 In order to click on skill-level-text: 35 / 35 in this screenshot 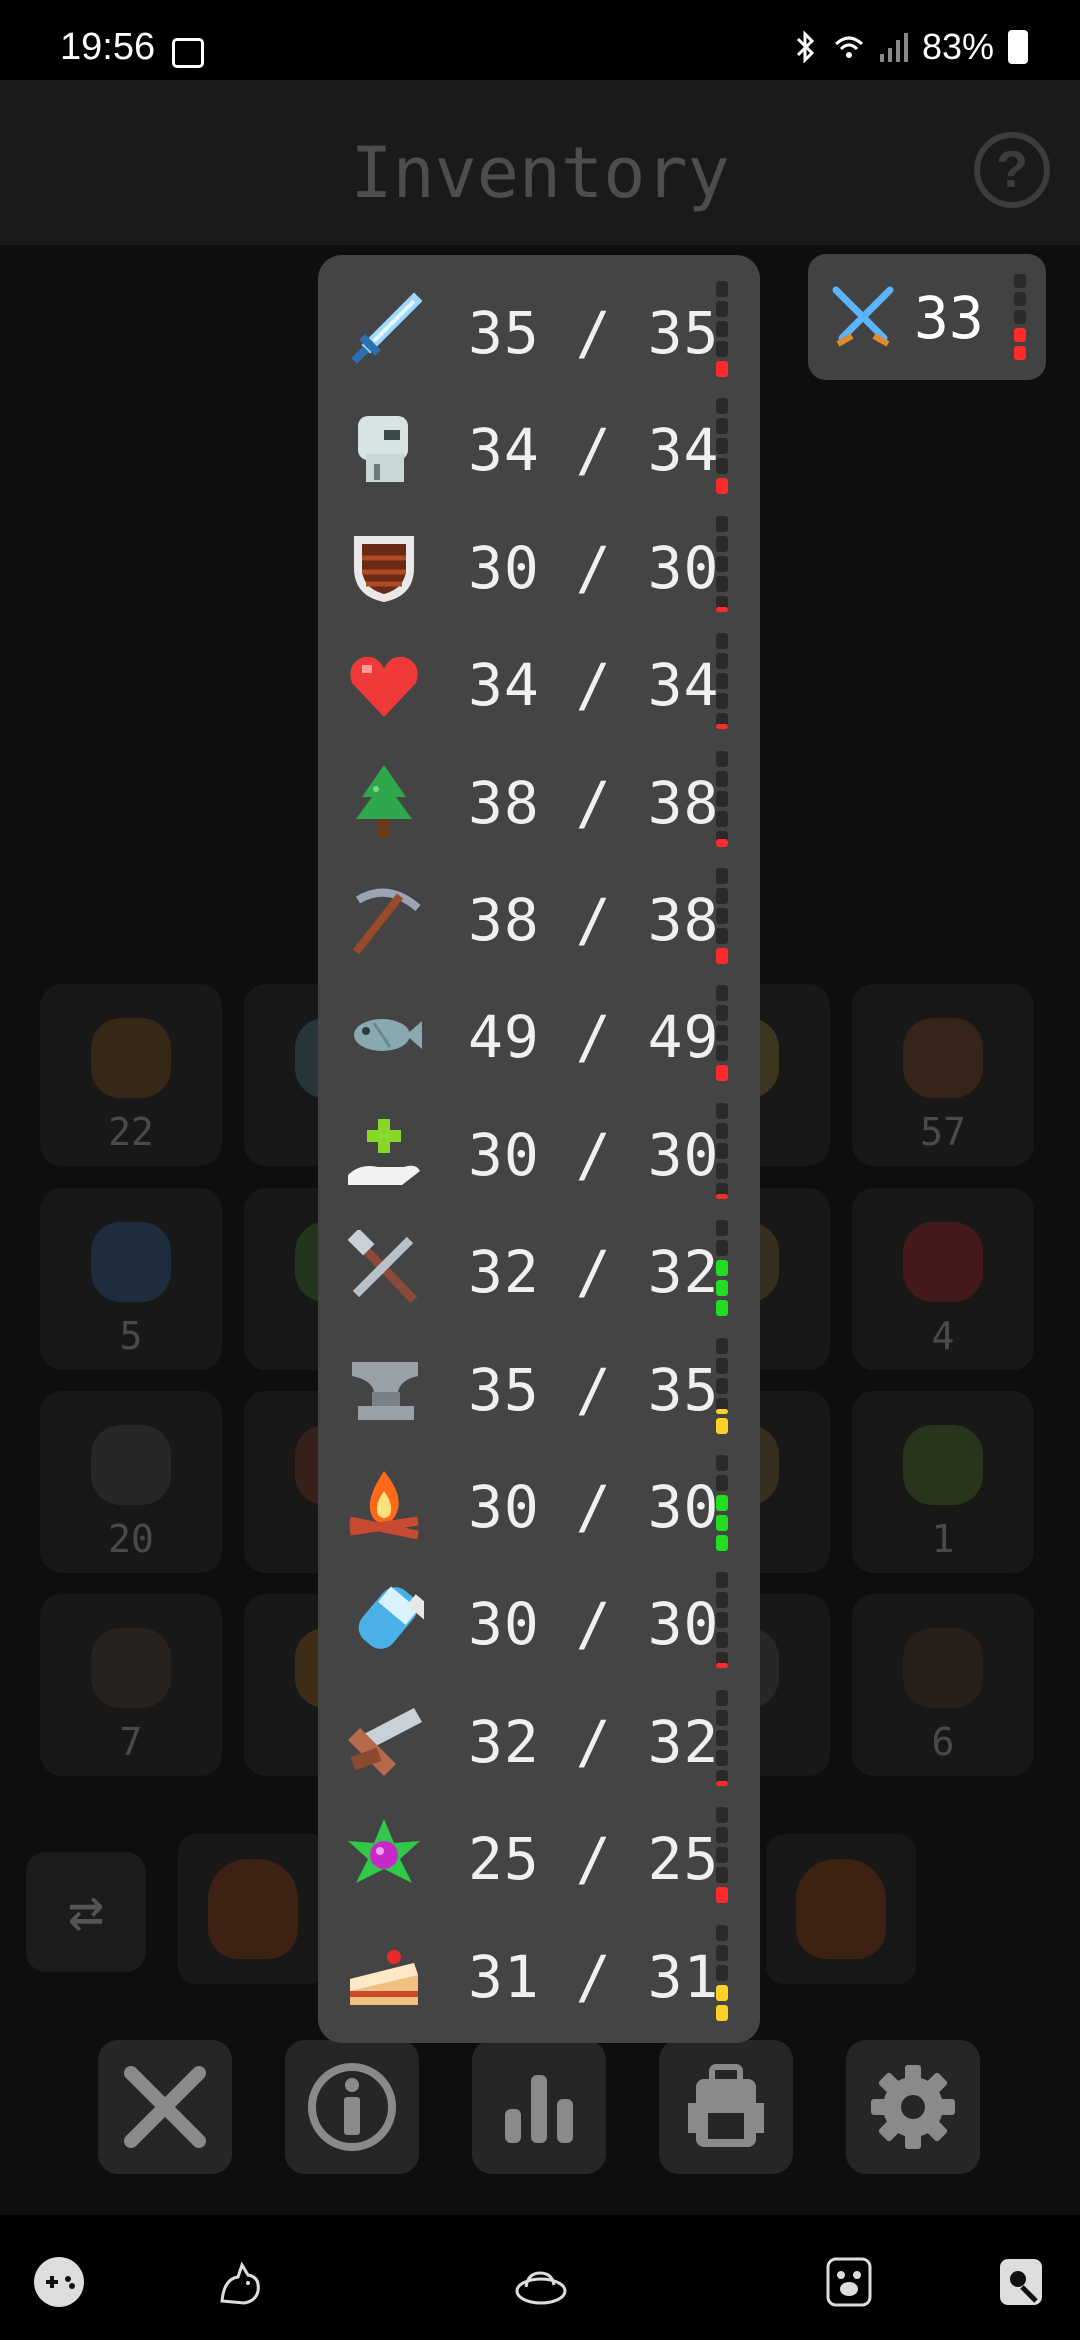, I will do `click(594, 333)`.